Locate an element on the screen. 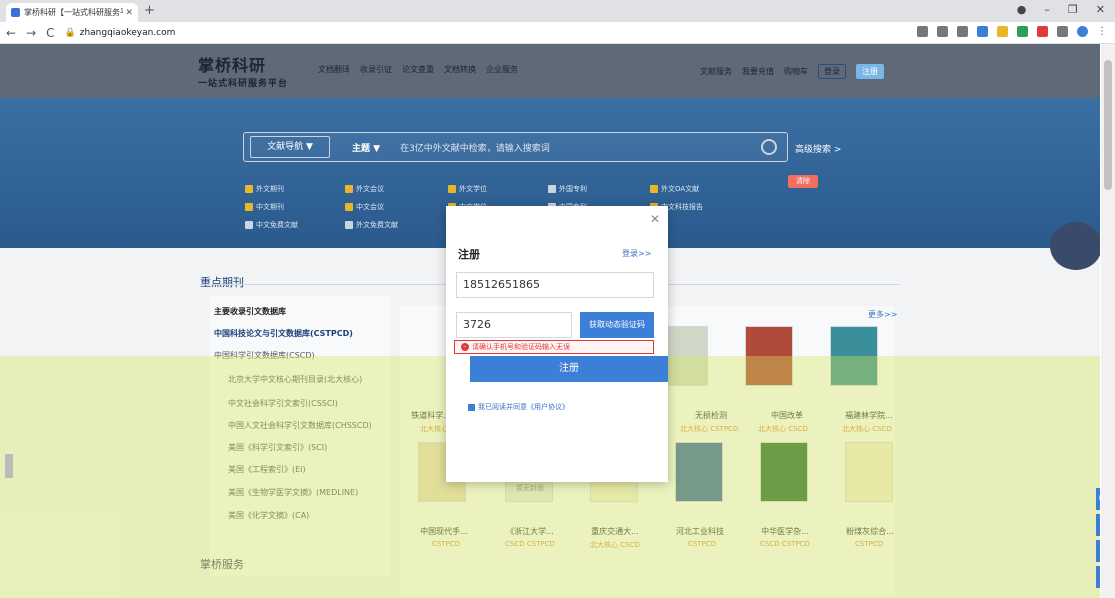 This screenshot has height=598, width=1115. forward-icon: → is located at coordinates (31, 33).